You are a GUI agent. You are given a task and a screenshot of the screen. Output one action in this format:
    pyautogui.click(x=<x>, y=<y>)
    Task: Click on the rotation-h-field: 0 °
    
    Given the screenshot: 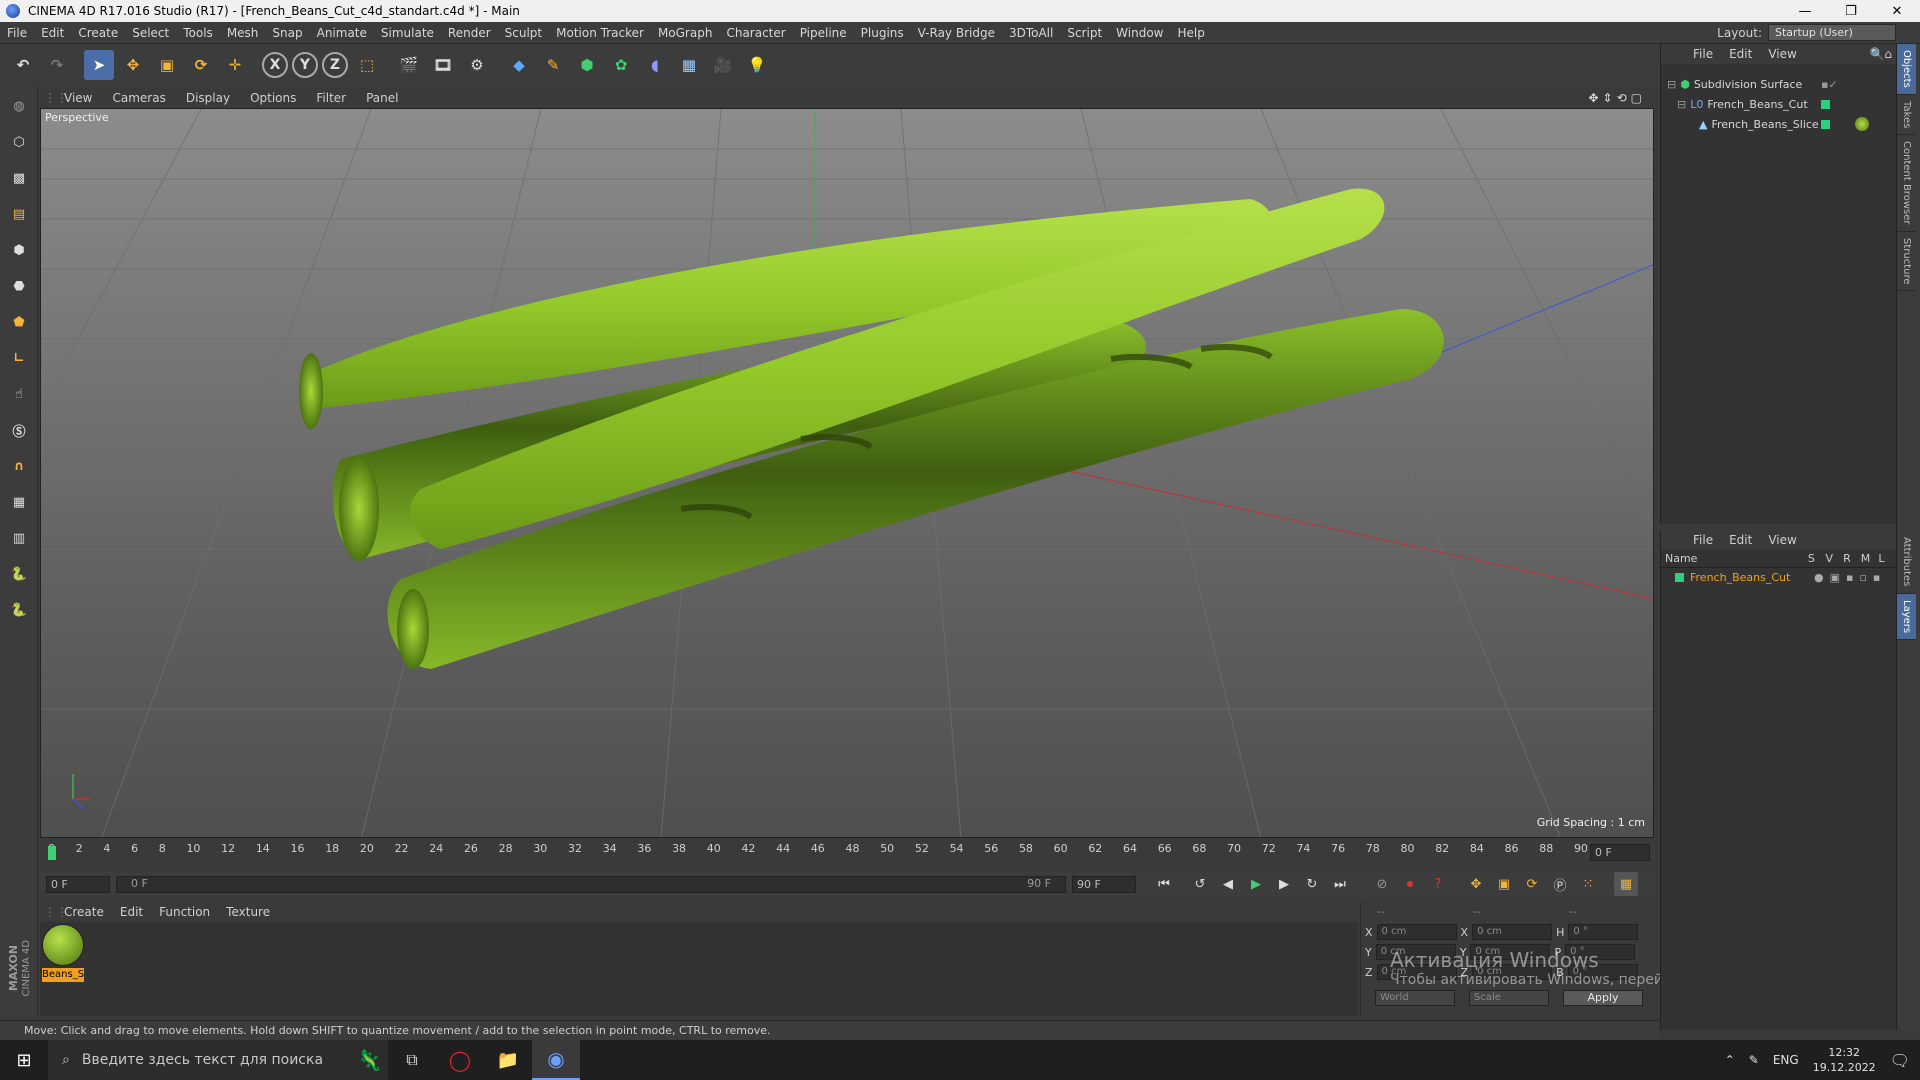 What is the action you would take?
    pyautogui.click(x=1603, y=932)
    